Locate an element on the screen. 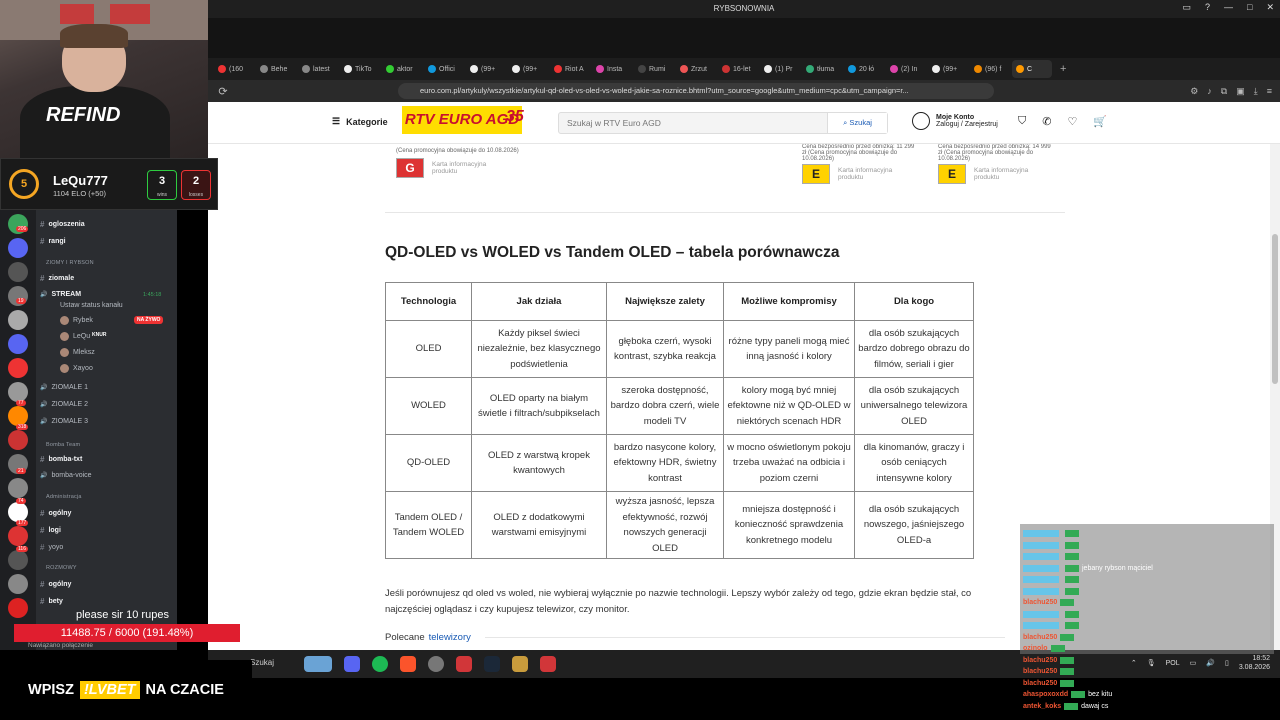 This screenshot has height=720, width=1280. discord-category: Administracja is located at coordinates (64, 497).